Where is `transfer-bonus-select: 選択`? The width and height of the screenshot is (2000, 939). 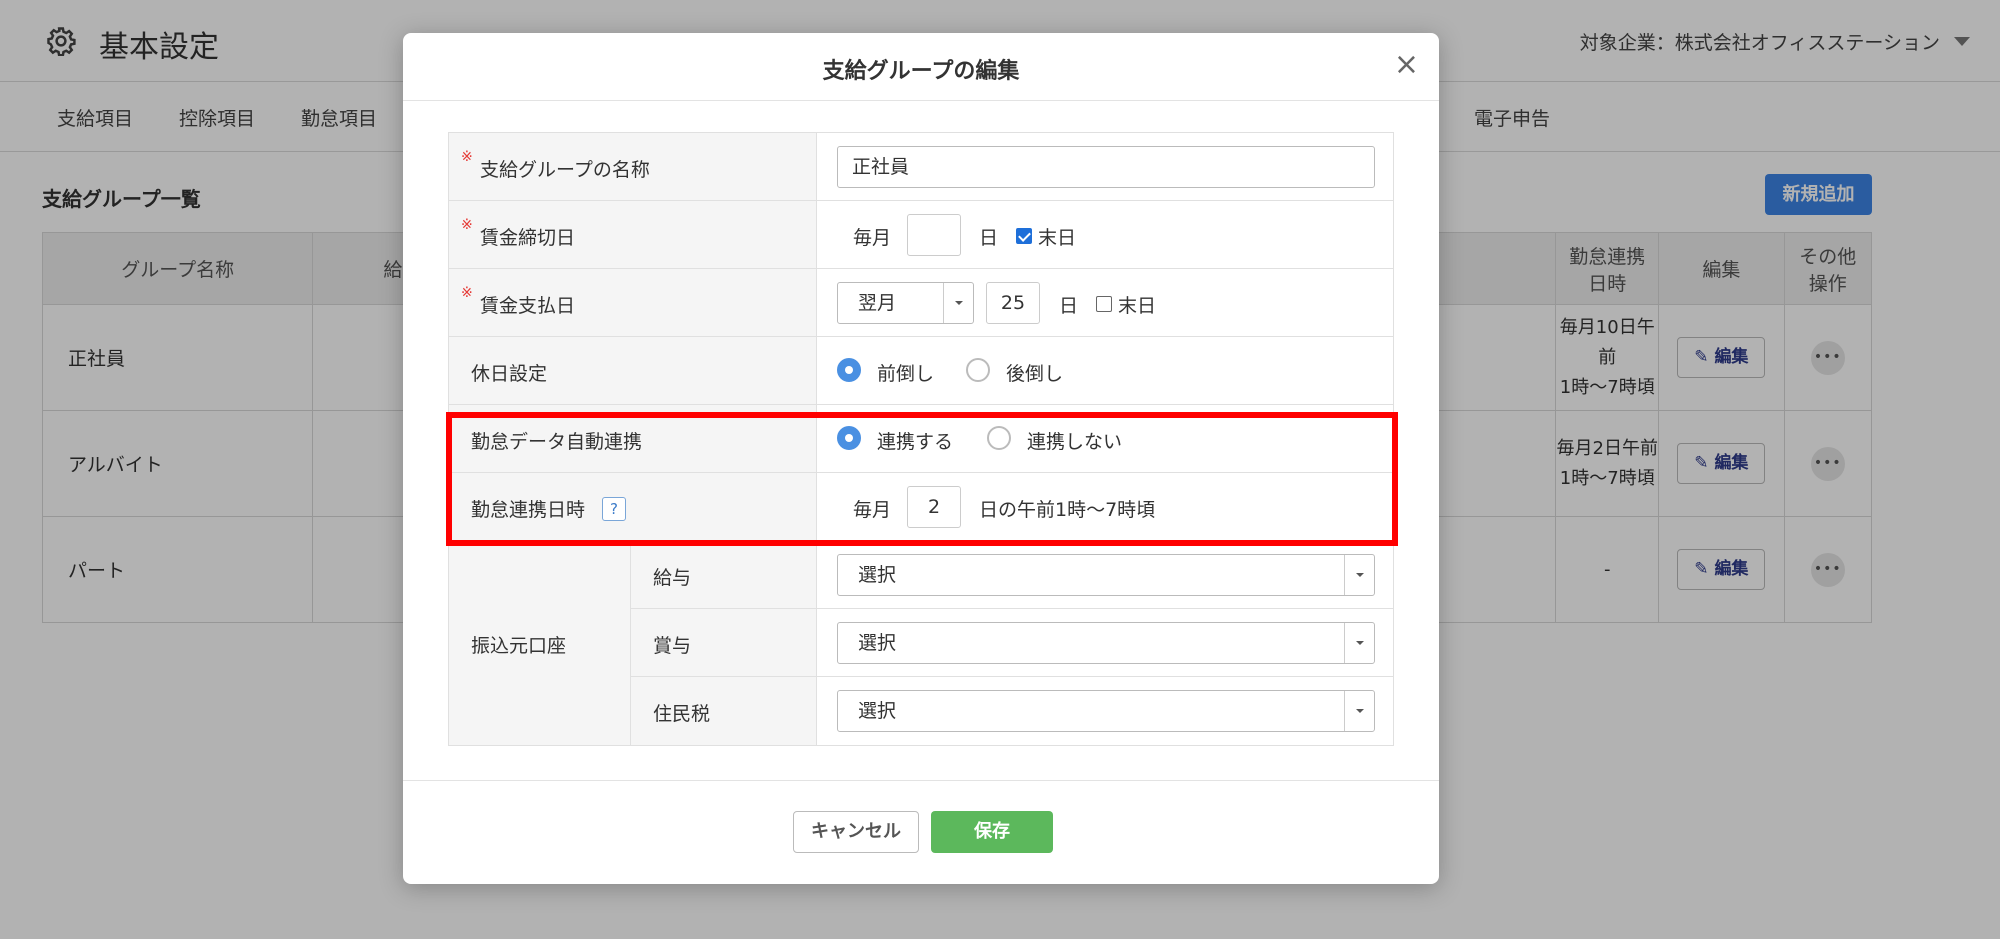
transfer-bonus-select: 選択 is located at coordinates (1106, 643).